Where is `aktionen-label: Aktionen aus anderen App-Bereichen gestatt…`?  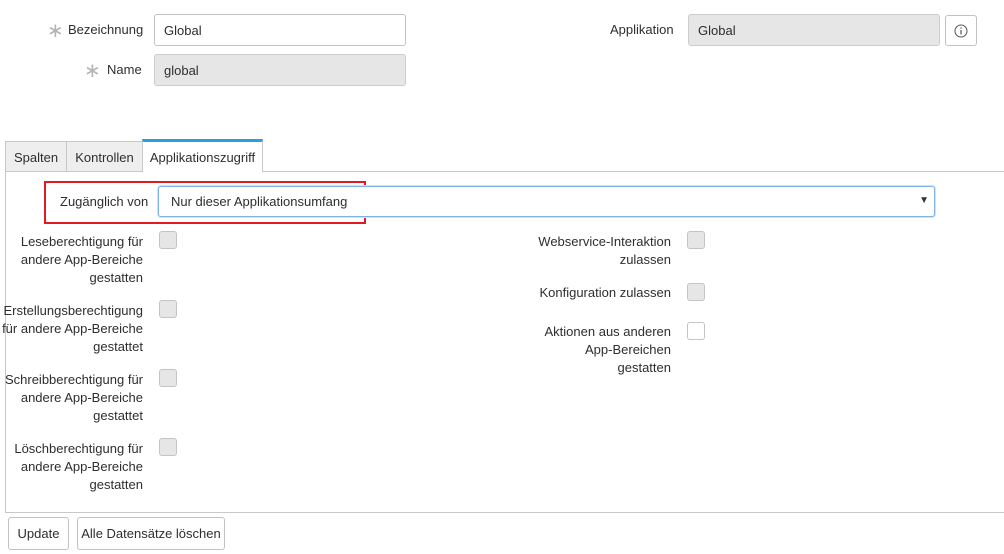 aktionen-label: Aktionen aus anderen App-Bereichen gestatt… is located at coordinates (607, 349).